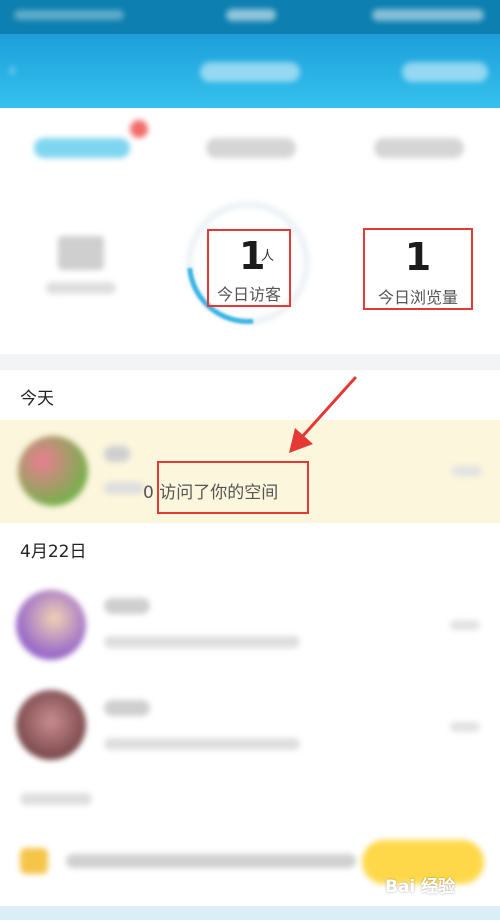  Describe the element at coordinates (323, 414) in the screenshot. I see `annotation-arrow-icon` at that location.